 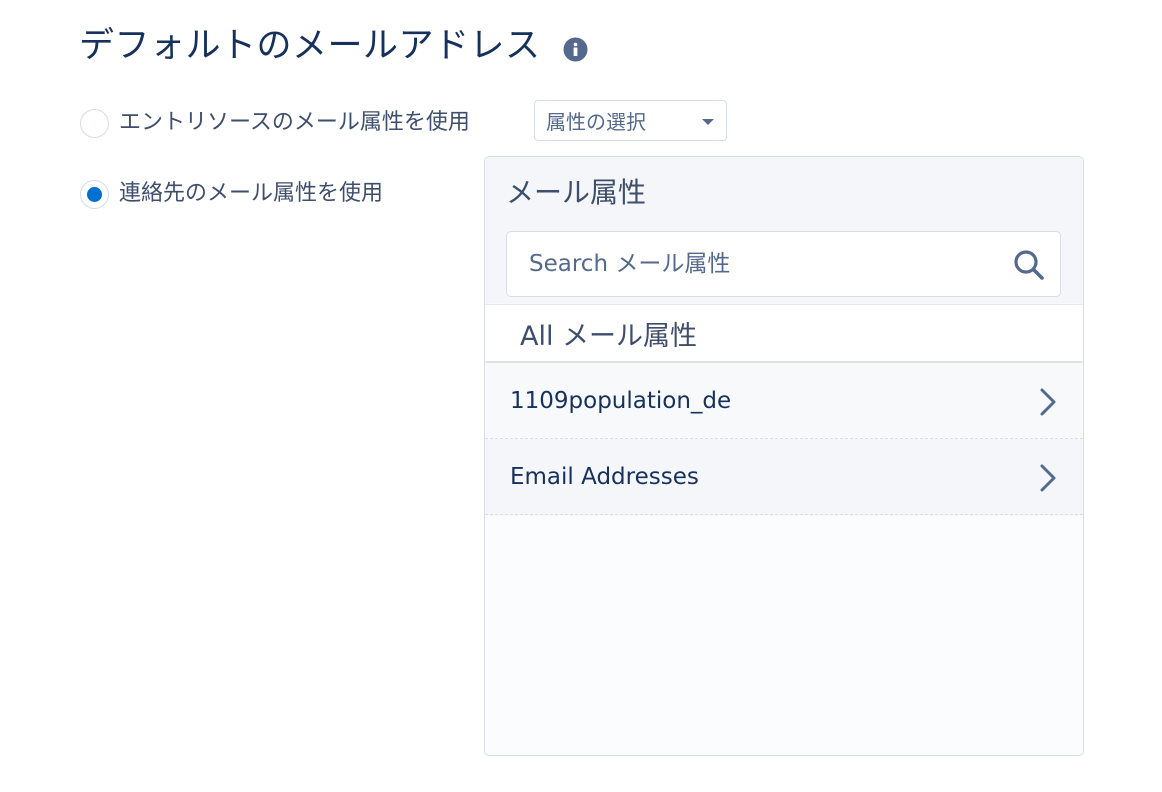 I want to click on radio-button-entry-source, so click(x=94, y=123).